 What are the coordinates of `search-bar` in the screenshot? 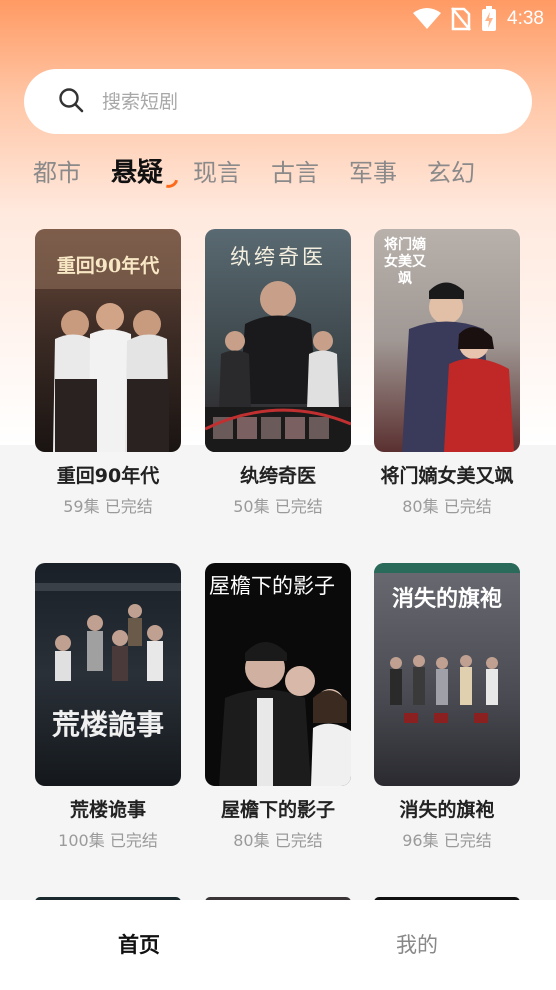 It's located at (278, 101).